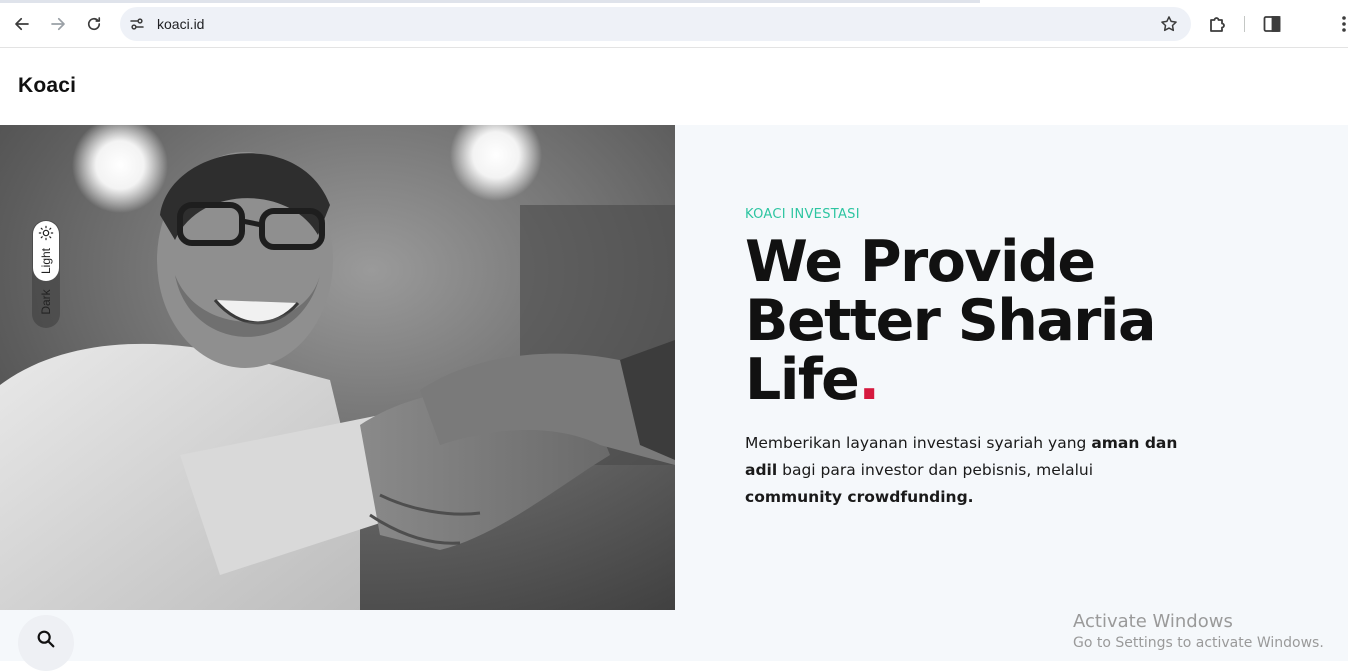 The height and width of the screenshot is (671, 1348). I want to click on reload-icon, so click(94, 24).